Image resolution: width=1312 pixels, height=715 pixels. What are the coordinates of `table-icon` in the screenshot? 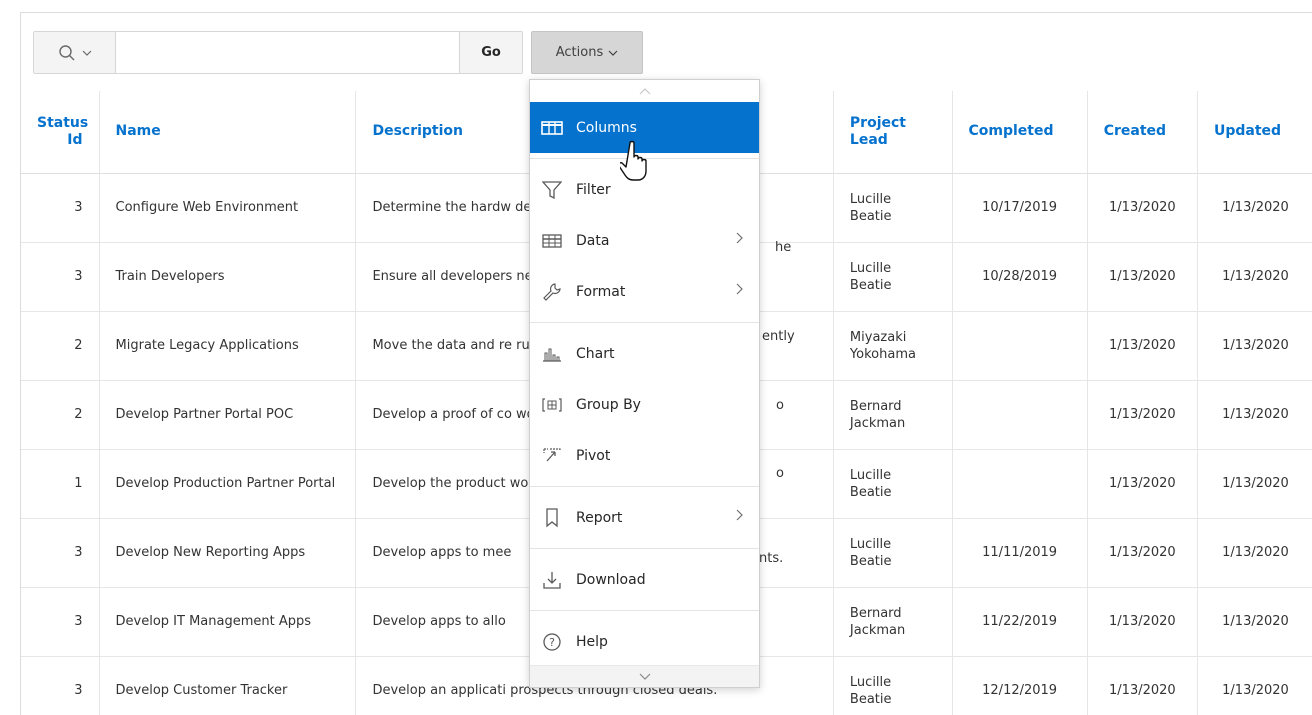 It's located at (552, 241).